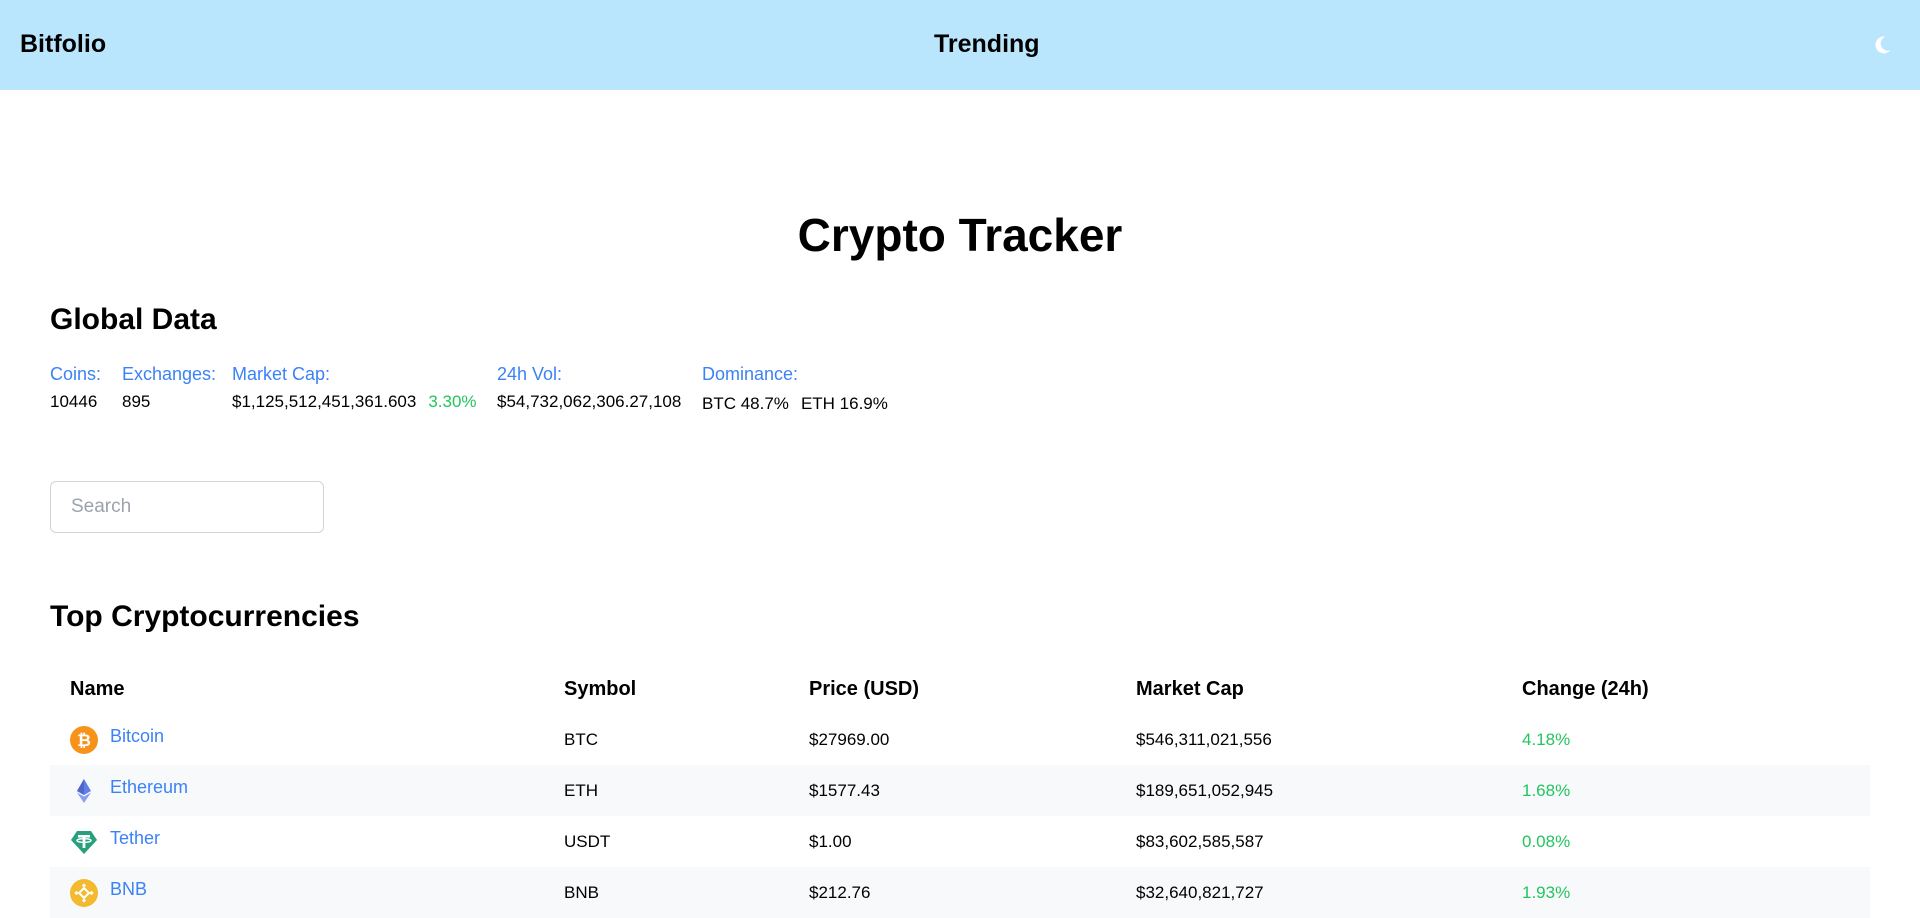 The image size is (1920, 918). I want to click on coin-change: 4.18%, so click(1546, 739).